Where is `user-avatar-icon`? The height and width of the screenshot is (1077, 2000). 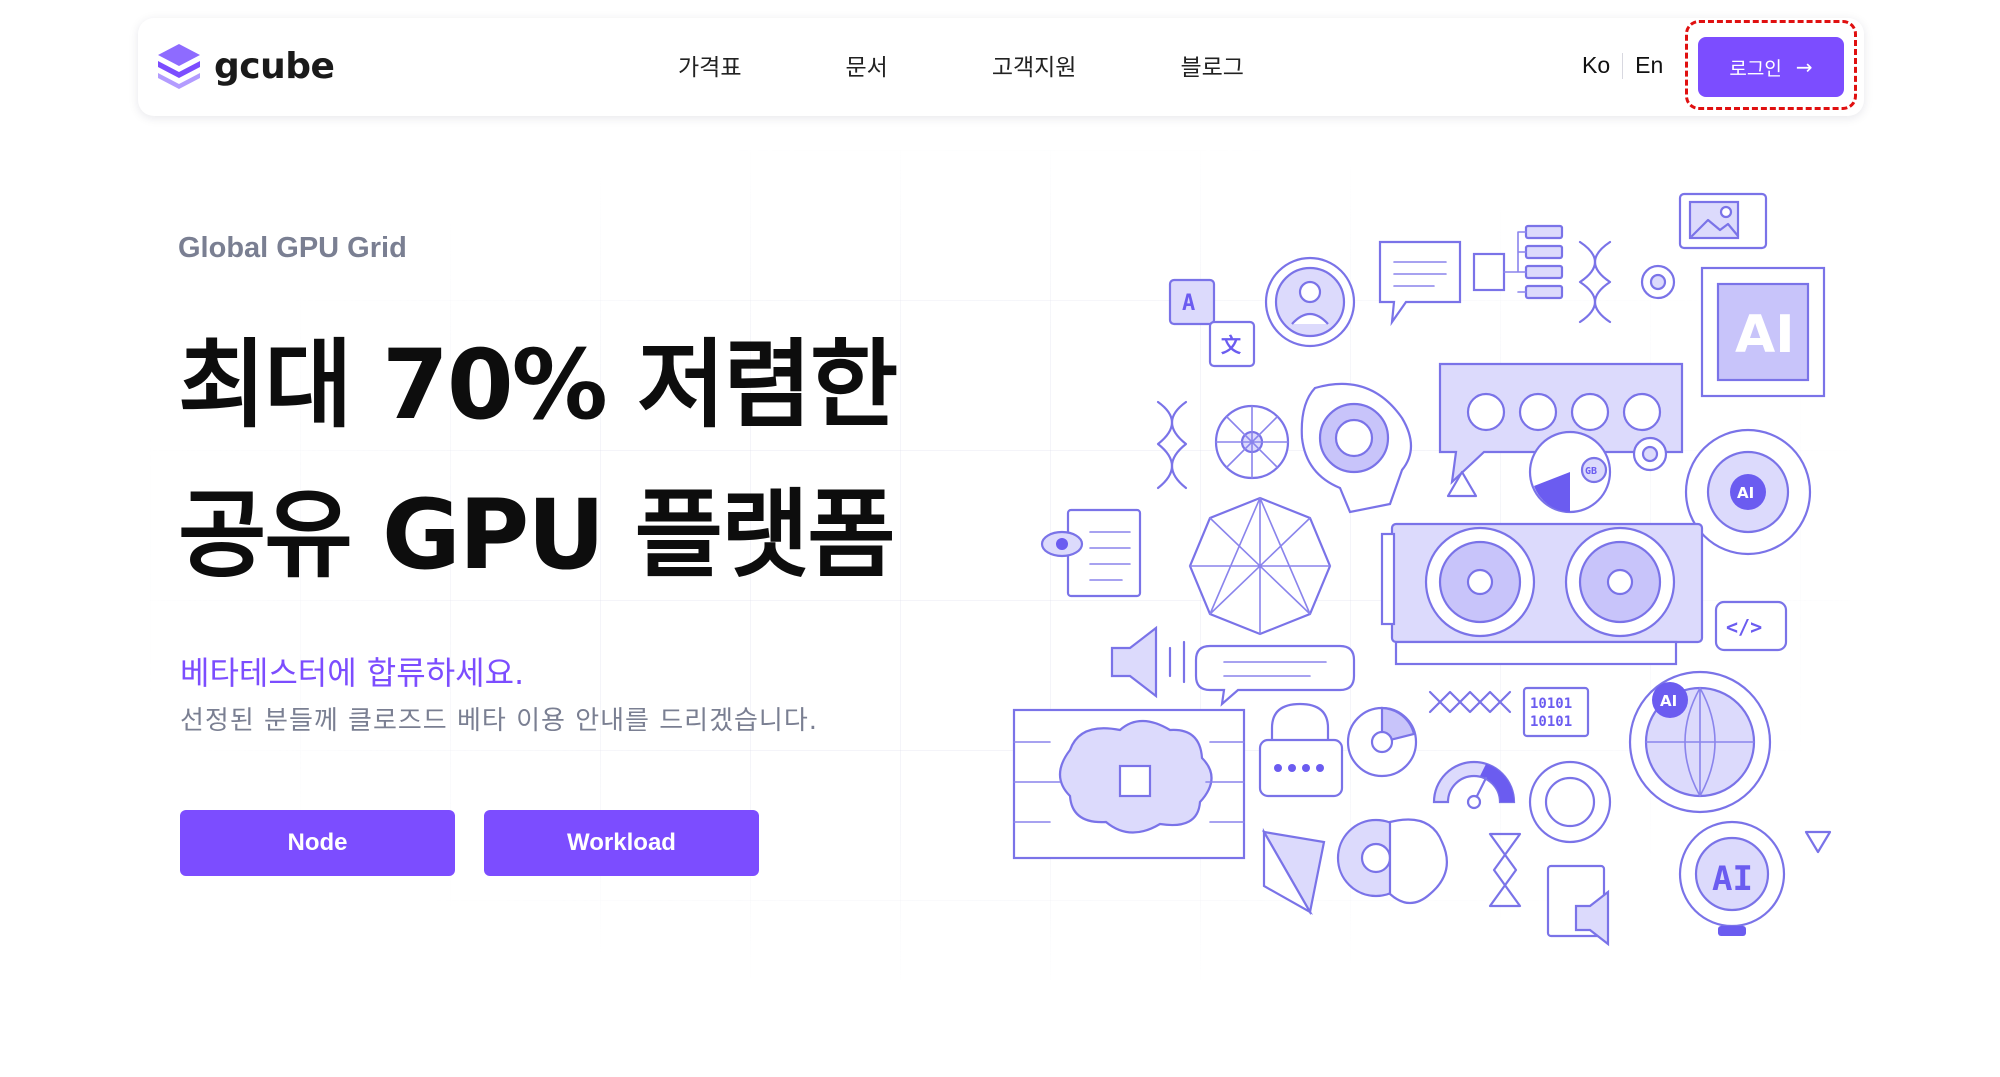 user-avatar-icon is located at coordinates (1310, 302).